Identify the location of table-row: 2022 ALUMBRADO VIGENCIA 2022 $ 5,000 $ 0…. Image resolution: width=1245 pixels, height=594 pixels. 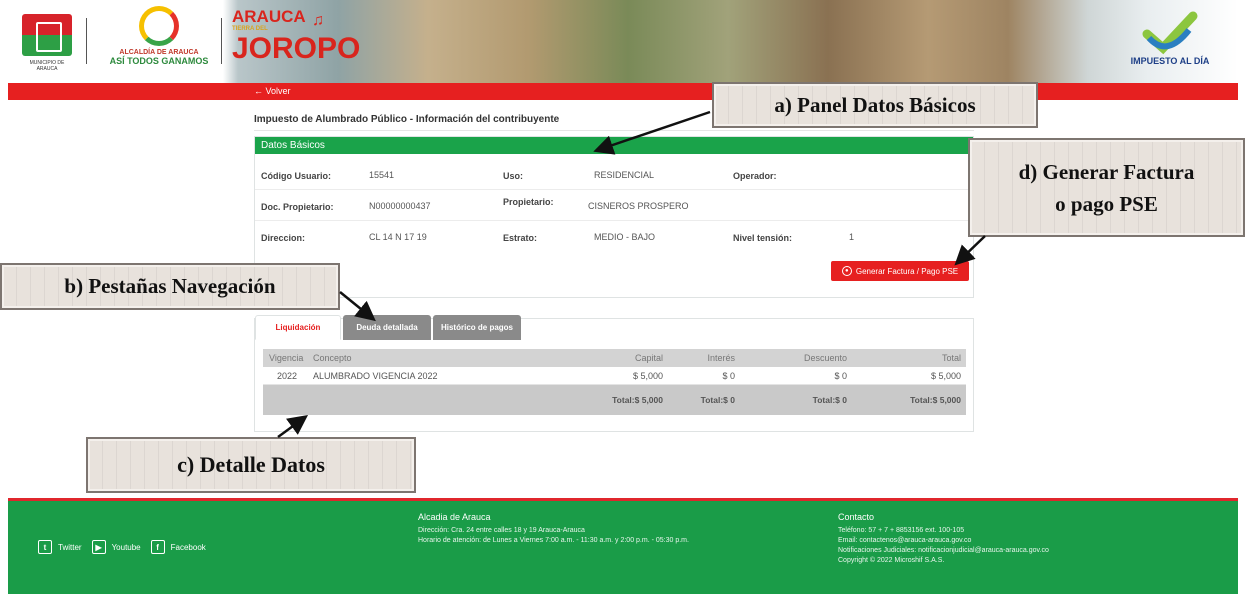
(614, 376).